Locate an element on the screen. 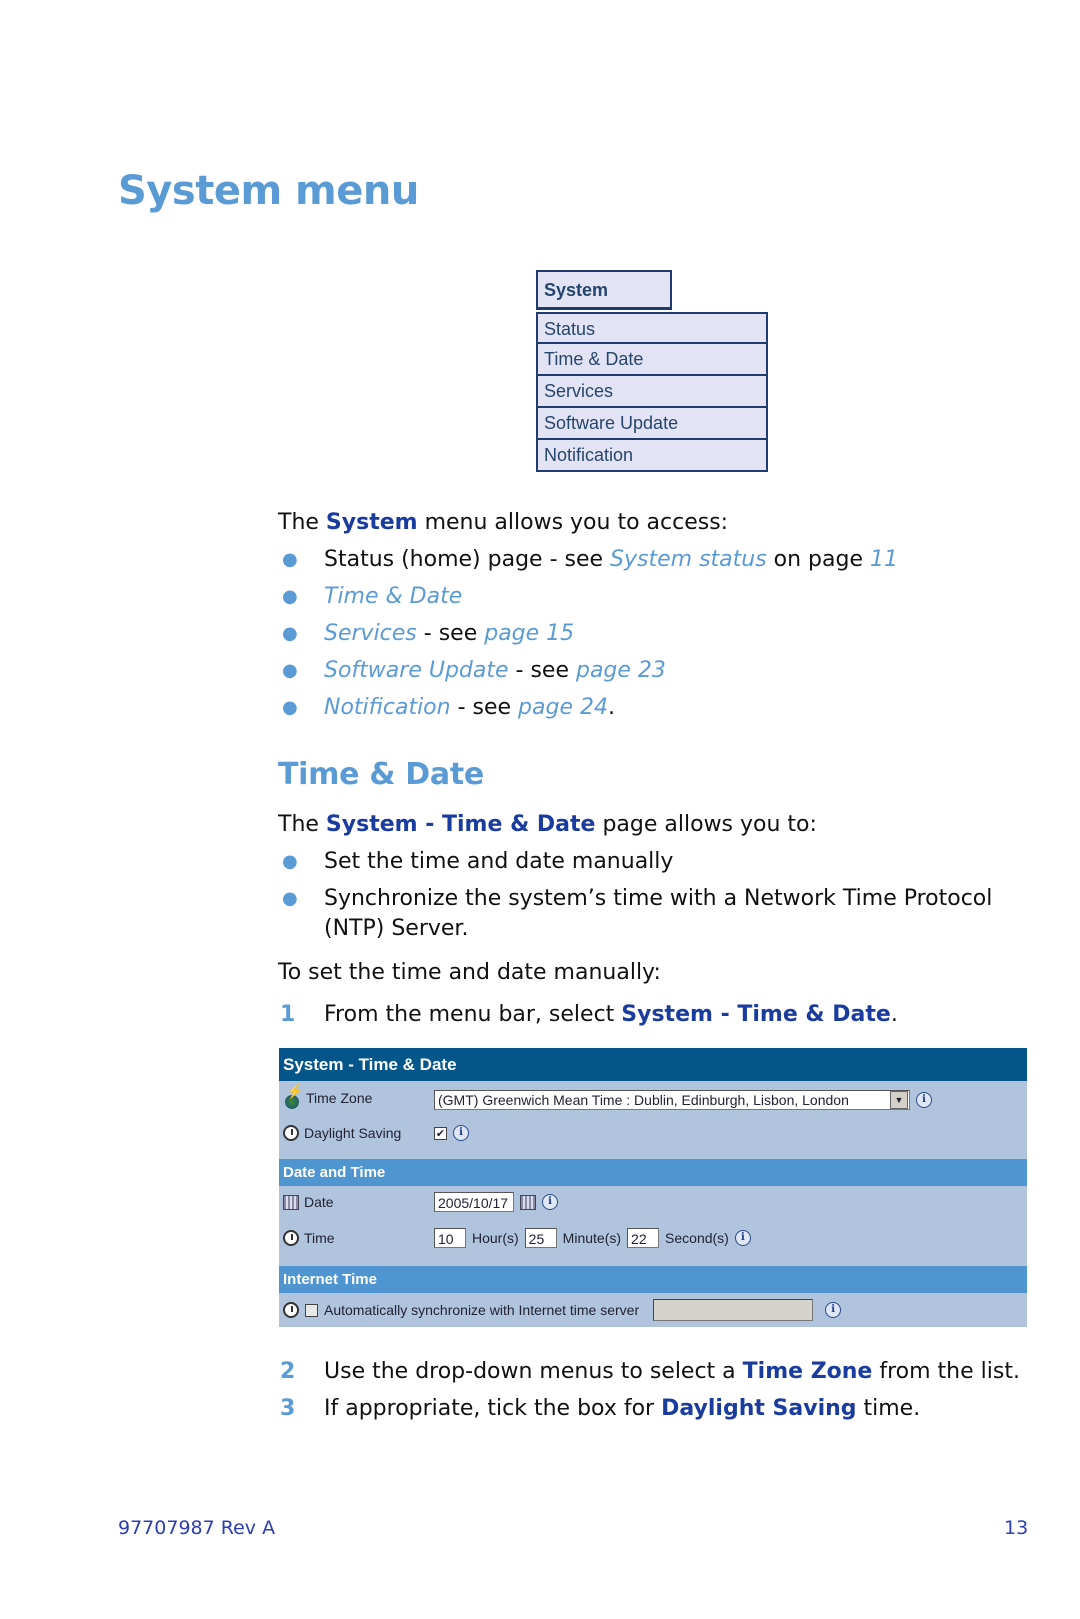  ntp-clock-icon is located at coordinates (291, 1310).